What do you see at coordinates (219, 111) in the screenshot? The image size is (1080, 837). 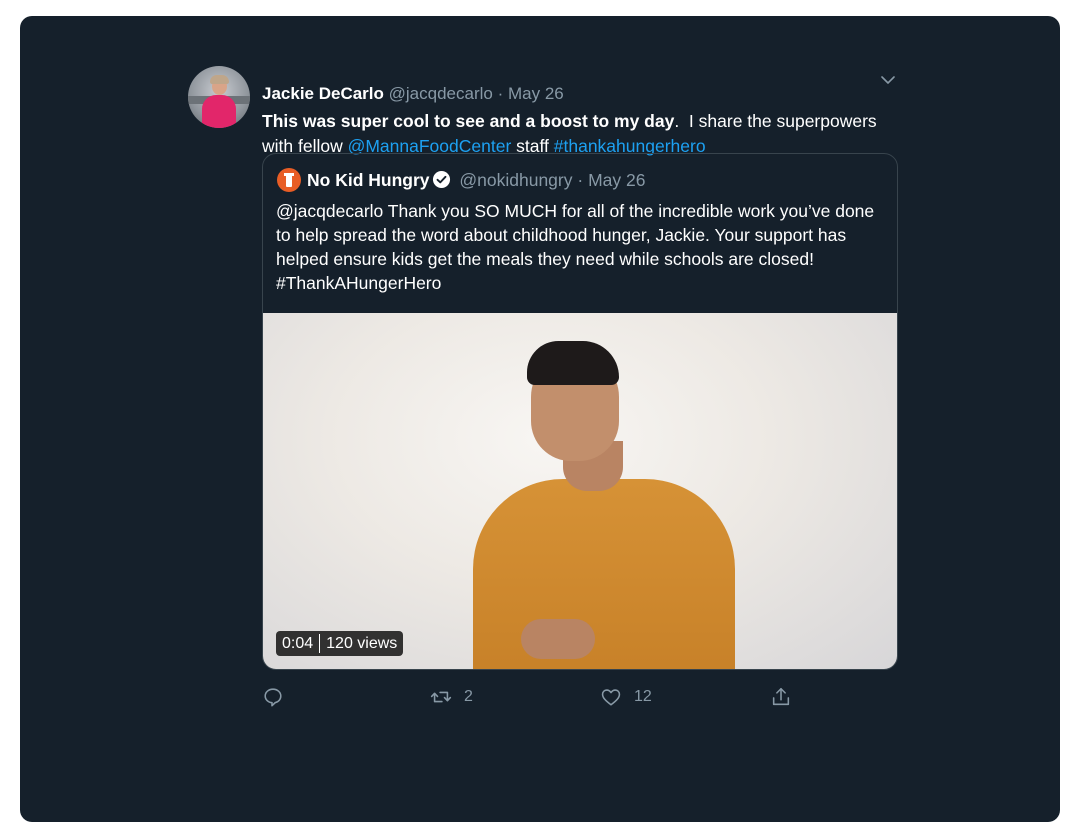 I see `avatar-shirt` at bounding box center [219, 111].